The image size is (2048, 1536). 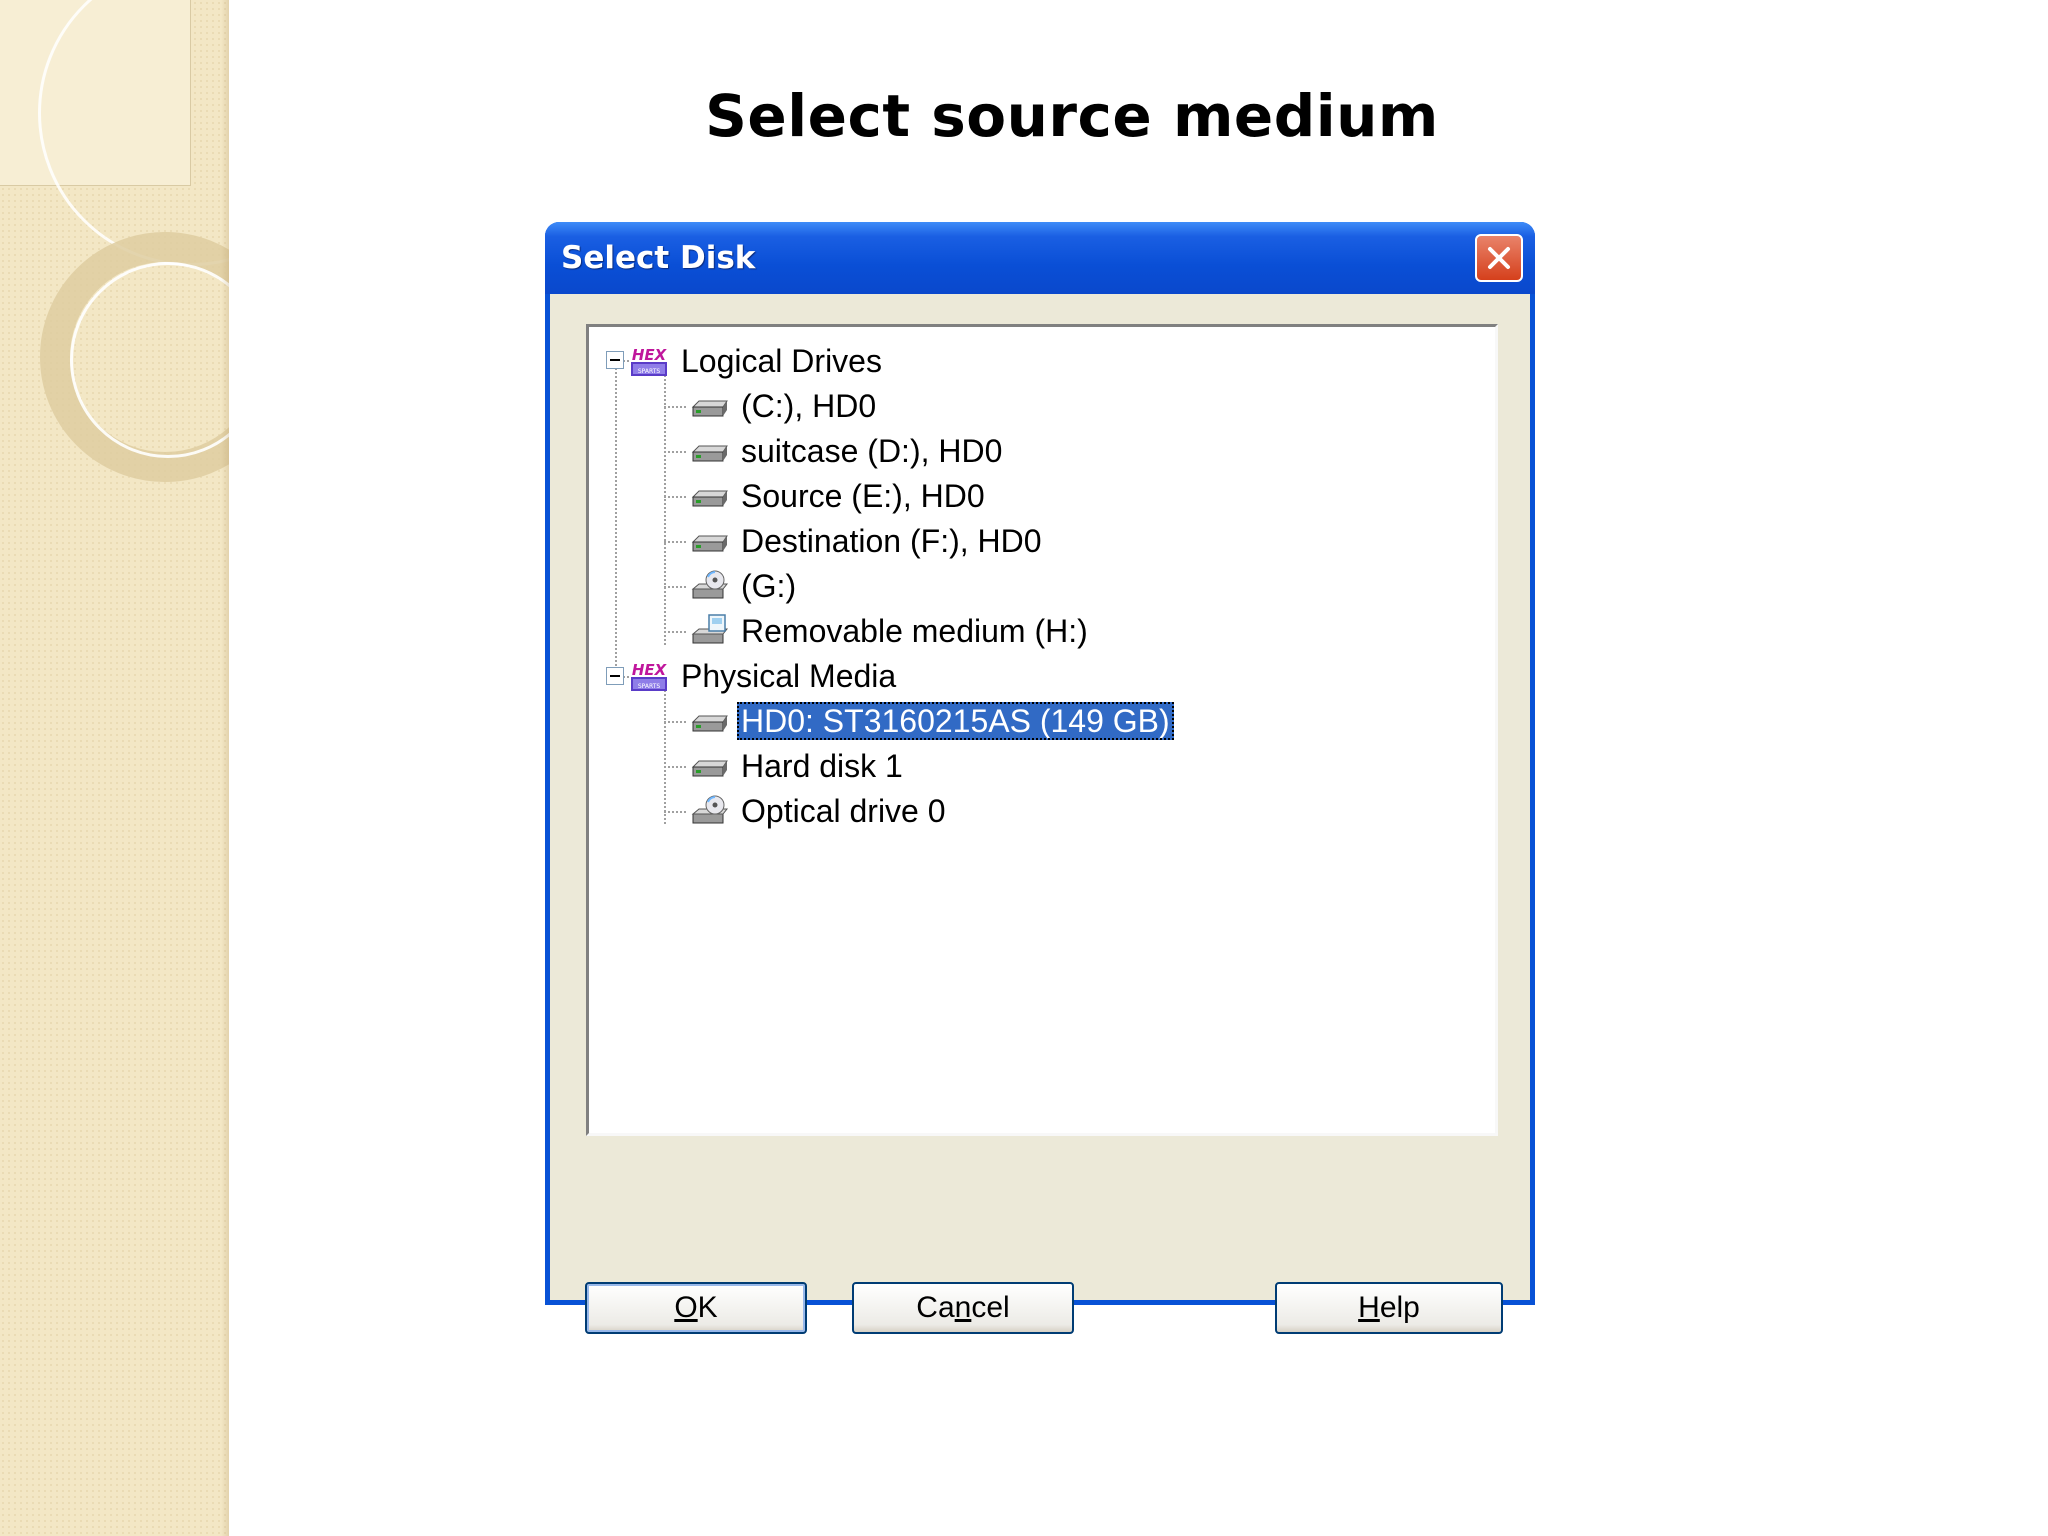 I want to click on cancel-button: Cancel, so click(x=963, y=1308).